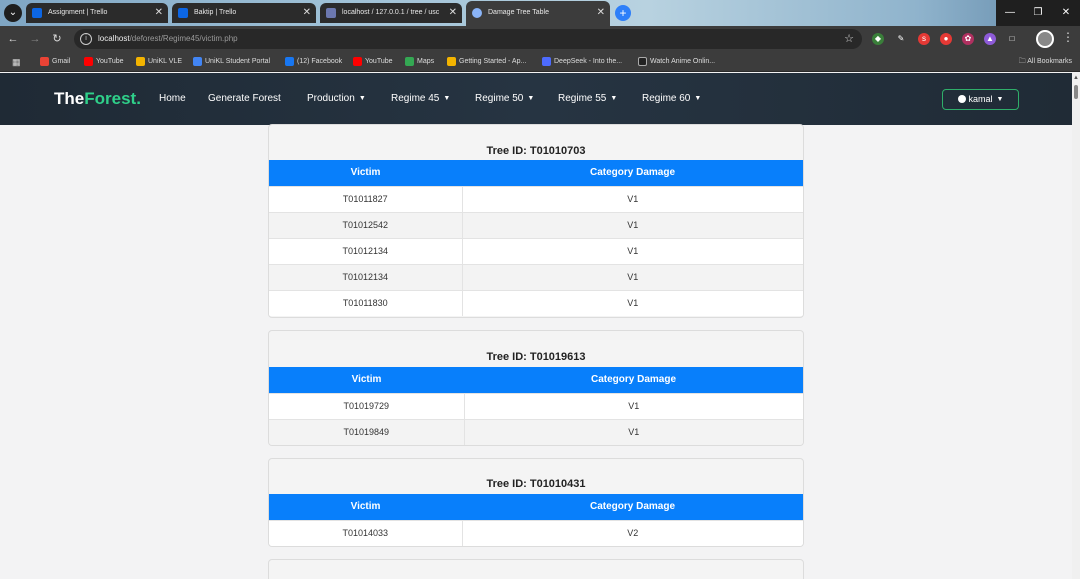 This screenshot has height=579, width=1080. I want to click on new-tab-button: +, so click(623, 13).